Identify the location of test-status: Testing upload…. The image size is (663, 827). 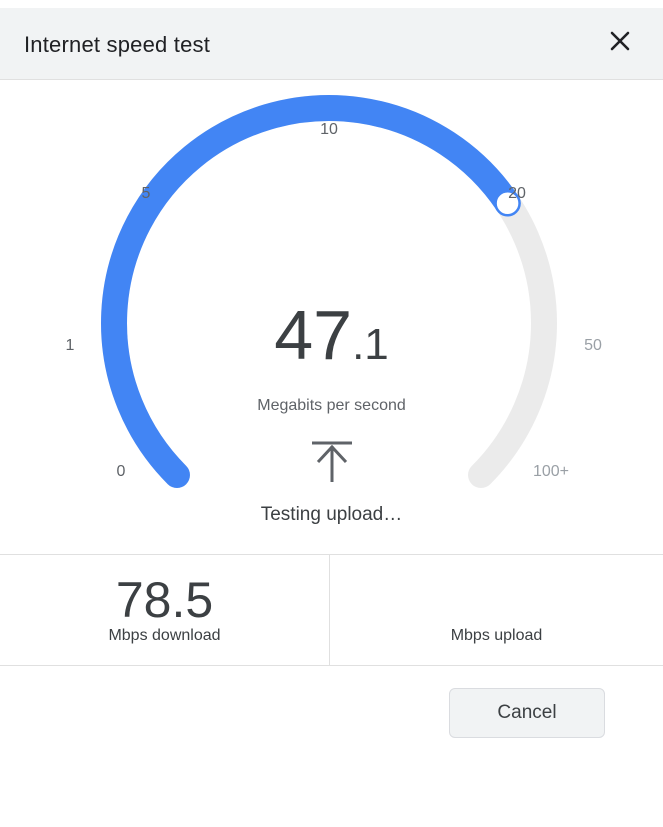
(331, 514).